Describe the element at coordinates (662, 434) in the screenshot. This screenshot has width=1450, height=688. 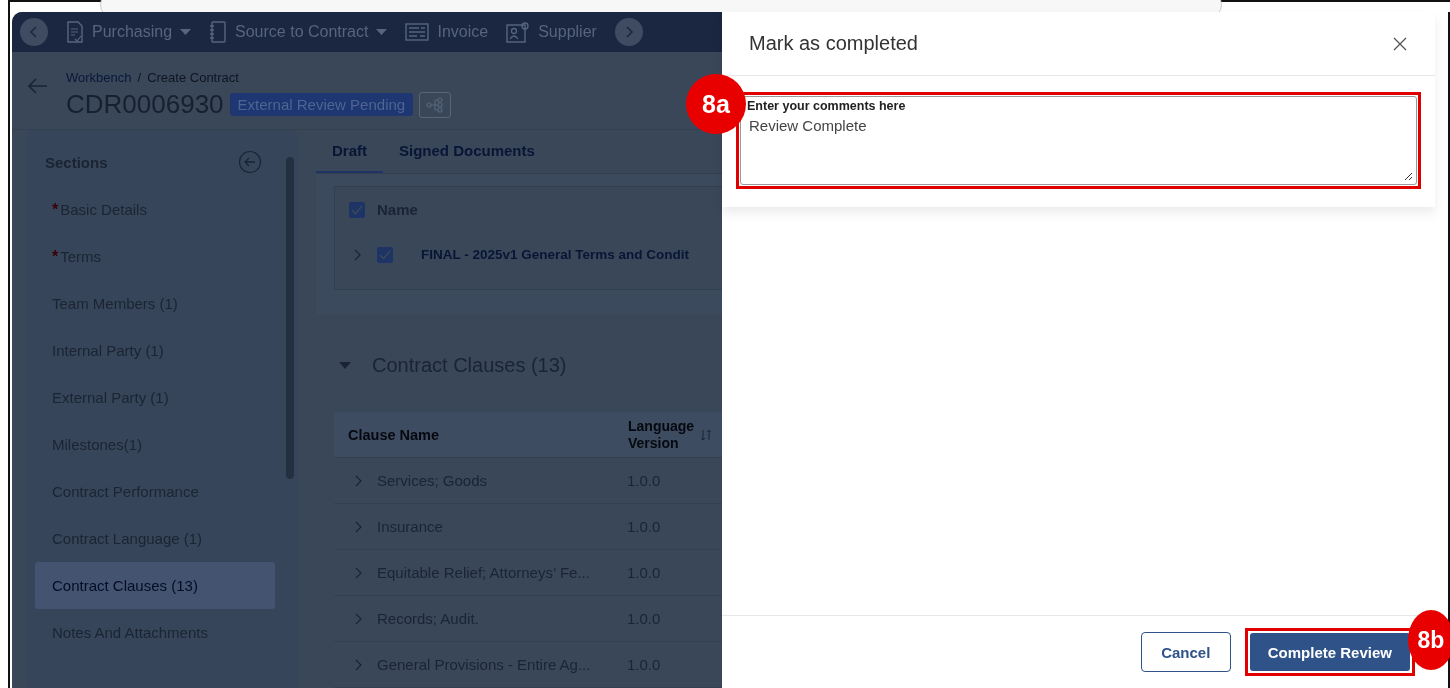
I see `column-header: Language Version` at that location.